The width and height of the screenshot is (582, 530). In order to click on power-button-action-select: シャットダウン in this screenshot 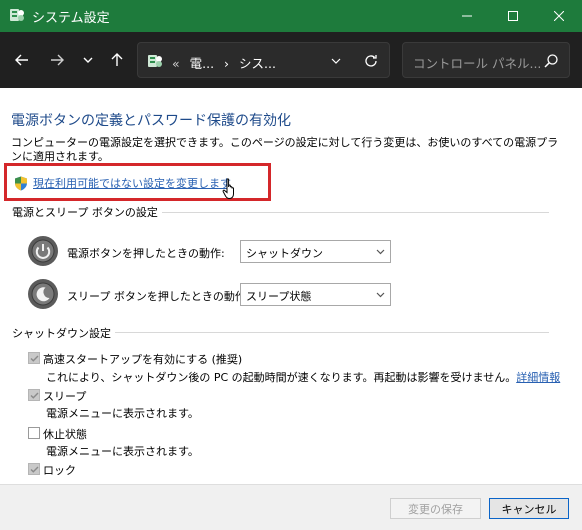, I will do `click(315, 251)`.